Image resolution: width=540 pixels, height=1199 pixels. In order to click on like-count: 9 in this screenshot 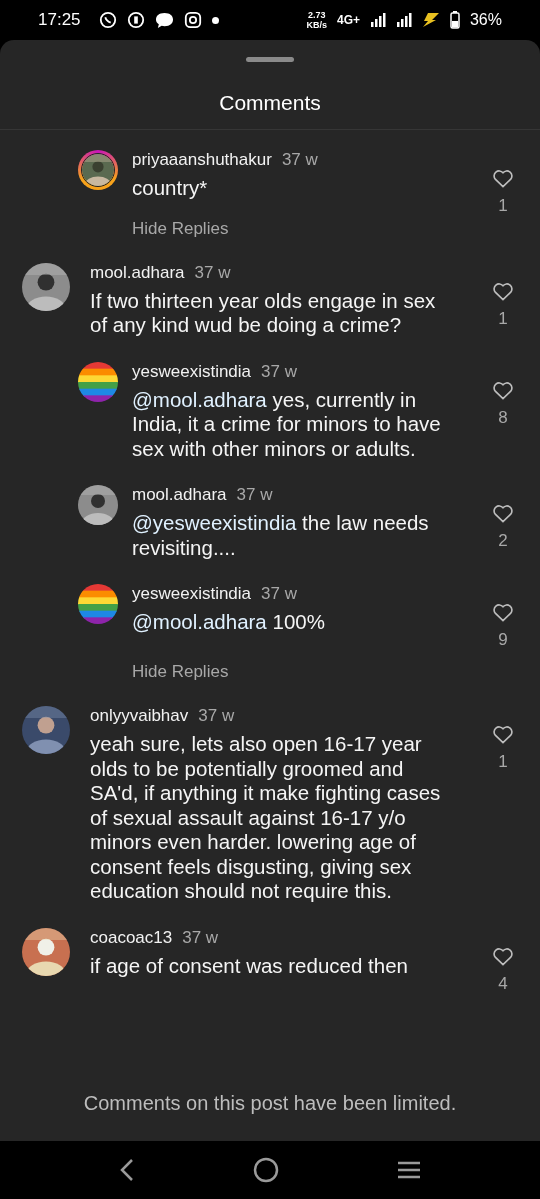, I will do `click(503, 640)`.